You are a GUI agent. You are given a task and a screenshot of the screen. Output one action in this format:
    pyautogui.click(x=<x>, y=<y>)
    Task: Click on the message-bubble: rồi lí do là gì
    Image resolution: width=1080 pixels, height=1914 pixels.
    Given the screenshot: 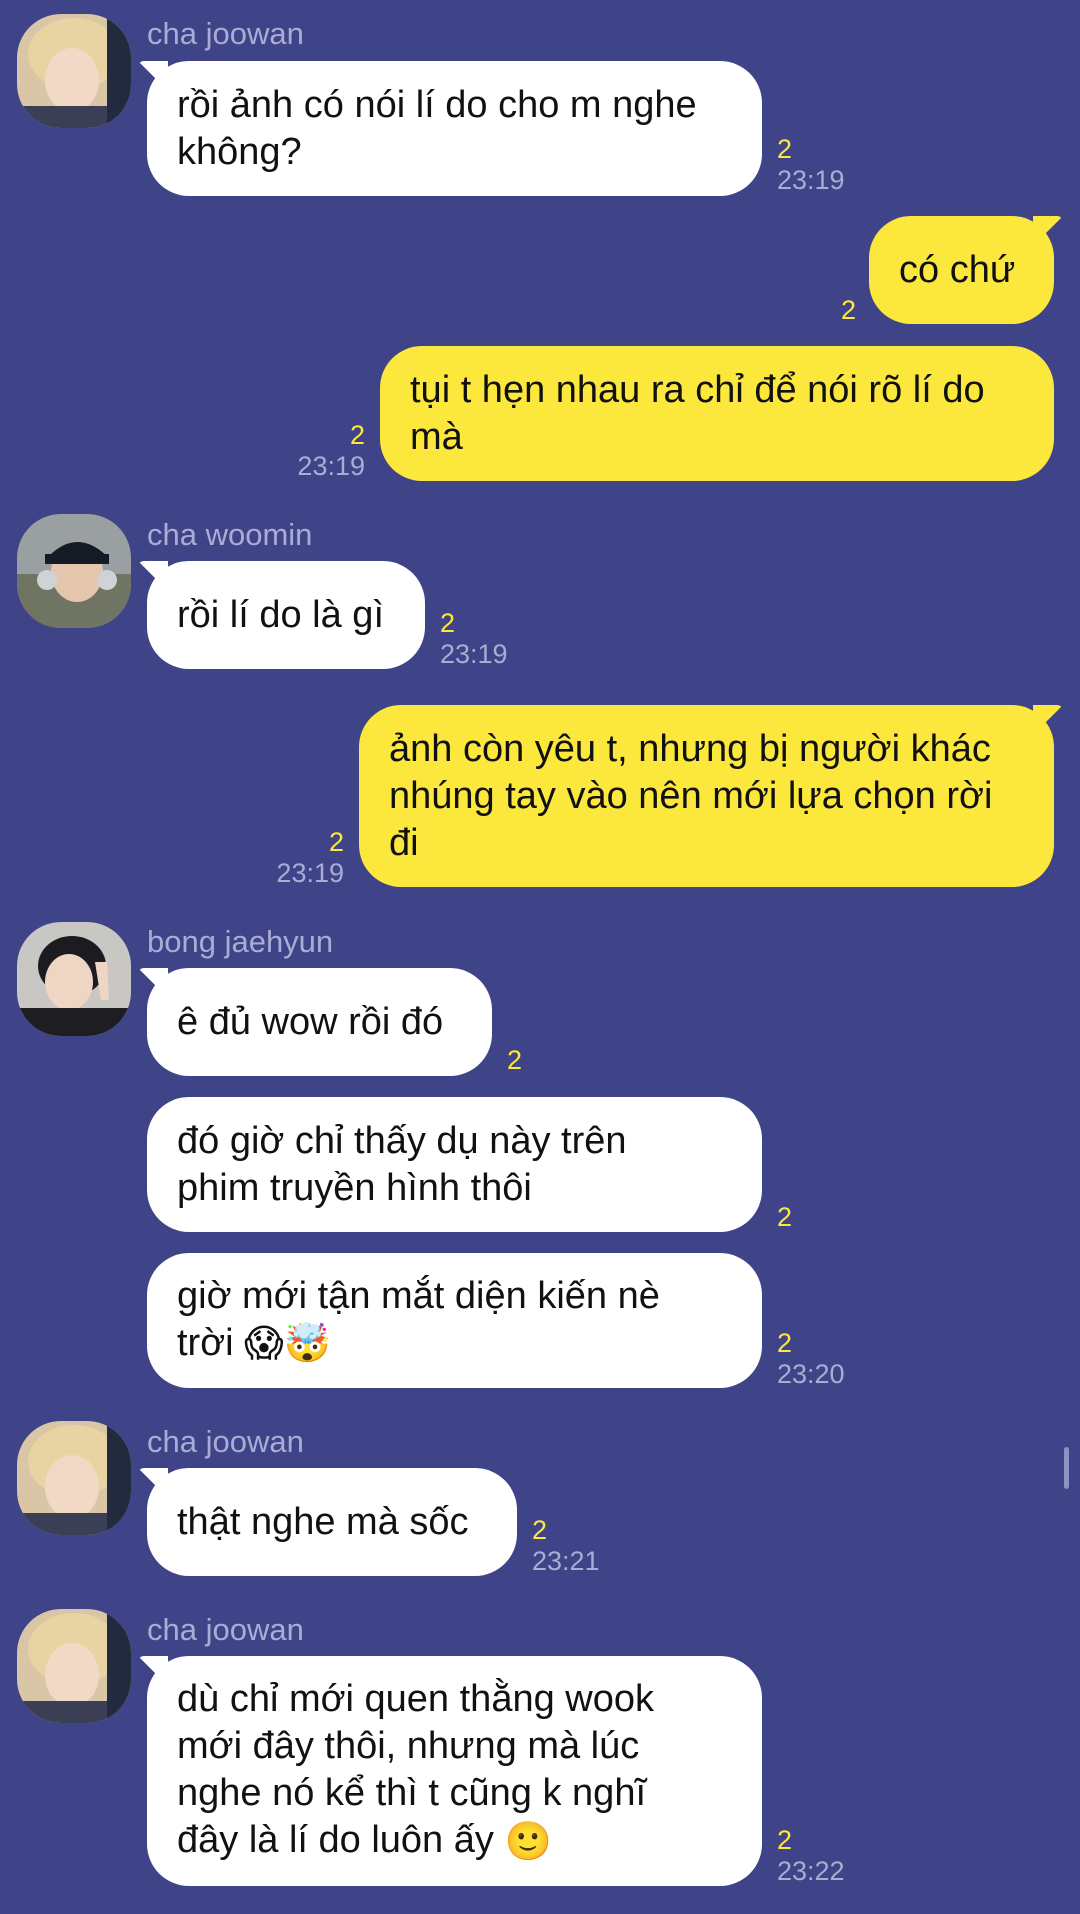 What is the action you would take?
    pyautogui.click(x=286, y=615)
    